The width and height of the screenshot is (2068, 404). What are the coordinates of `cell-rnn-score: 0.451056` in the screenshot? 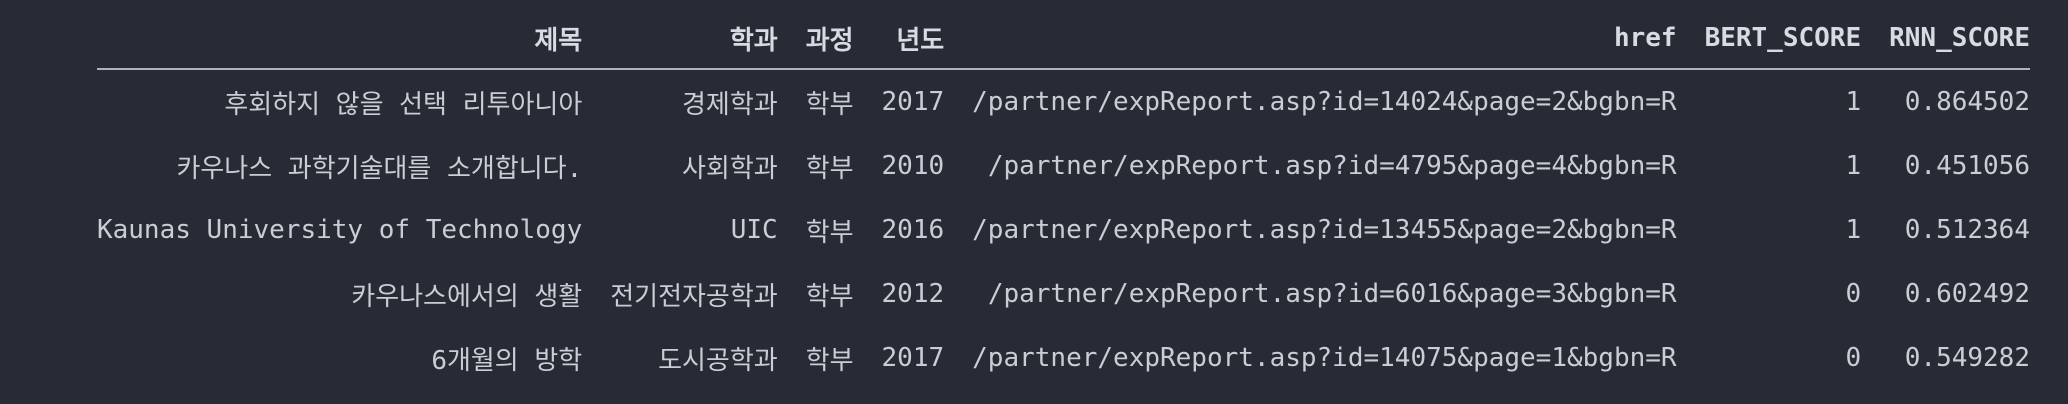 It's located at (1967, 166).